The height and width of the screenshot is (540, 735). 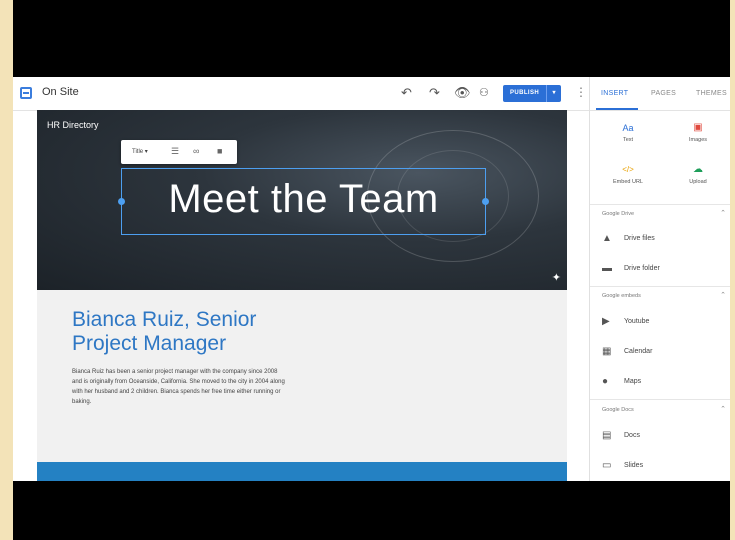 I want to click on drive-files-label: Drive files, so click(x=639, y=238).